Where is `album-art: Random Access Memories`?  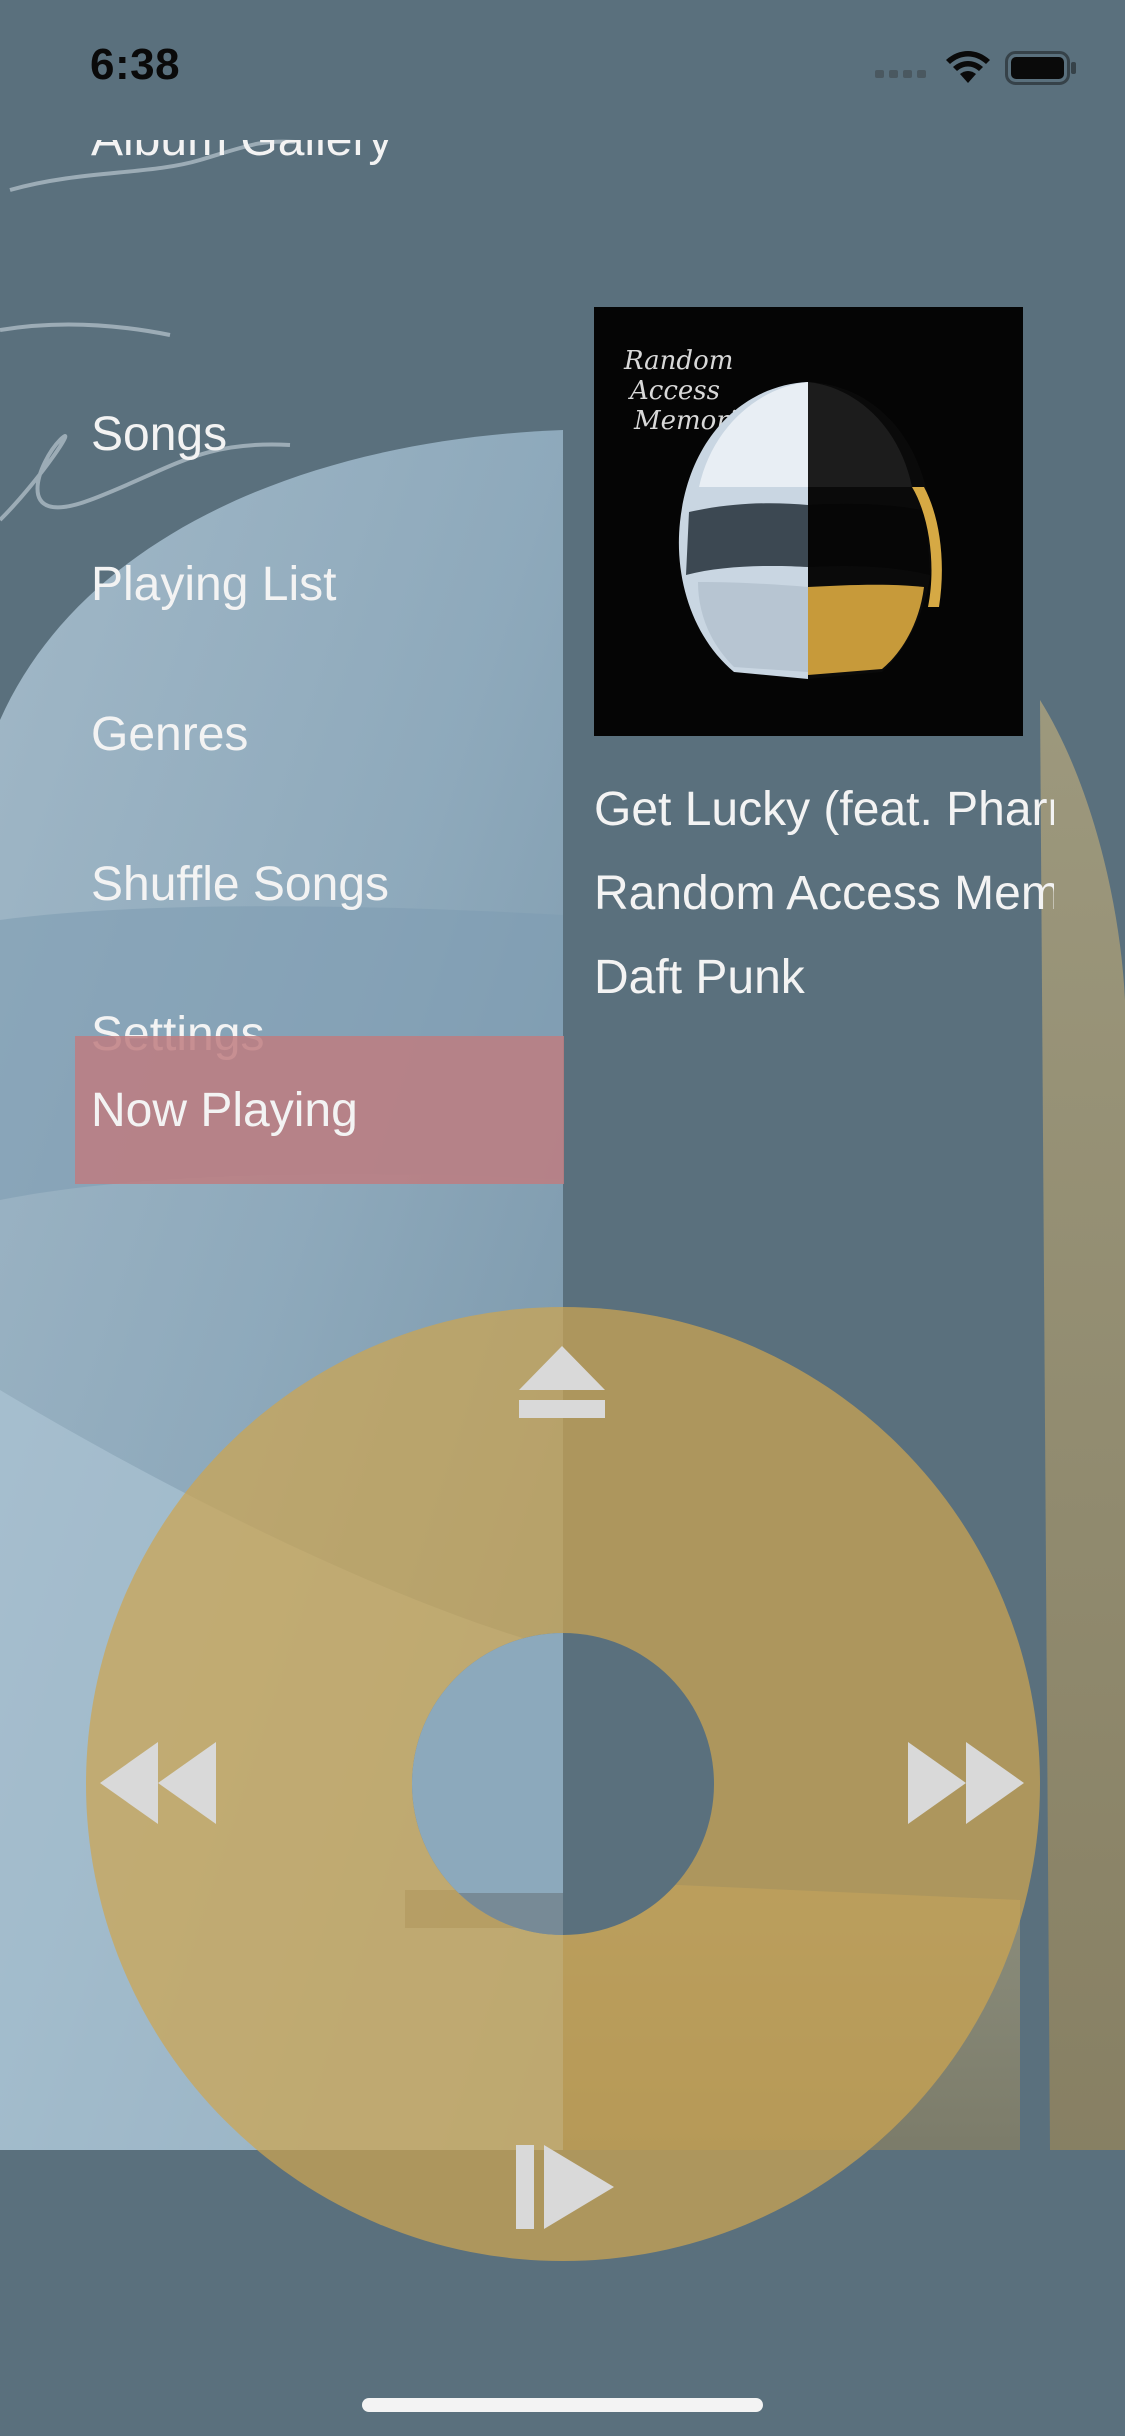
album-art: Random Access Memories is located at coordinates (808, 521).